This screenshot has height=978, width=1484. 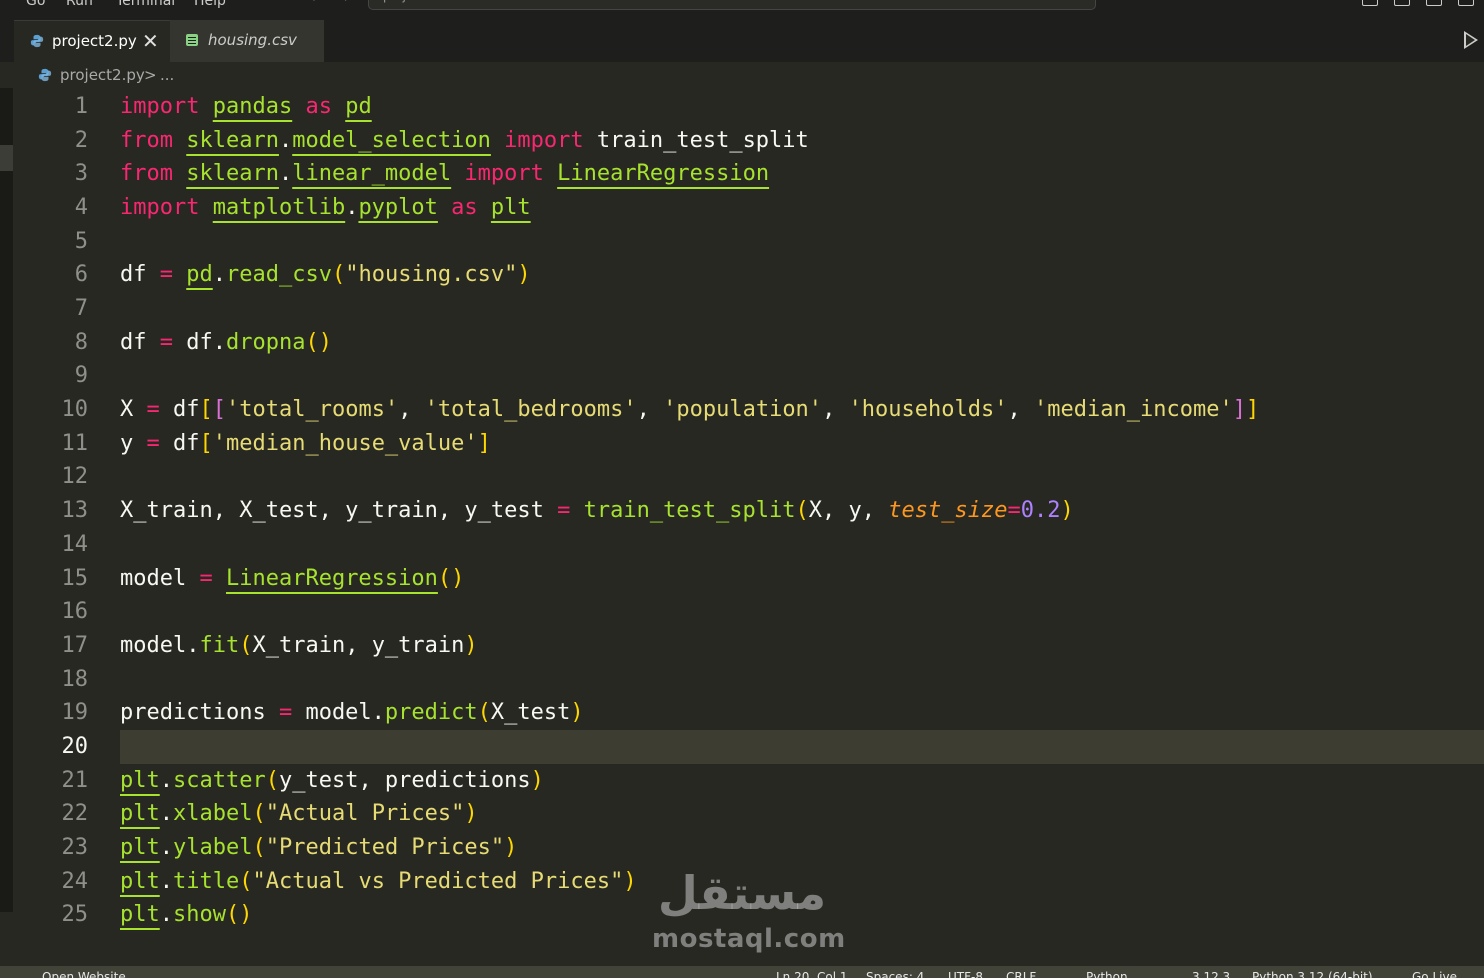 I want to click on line-number: 16, so click(x=75, y=611).